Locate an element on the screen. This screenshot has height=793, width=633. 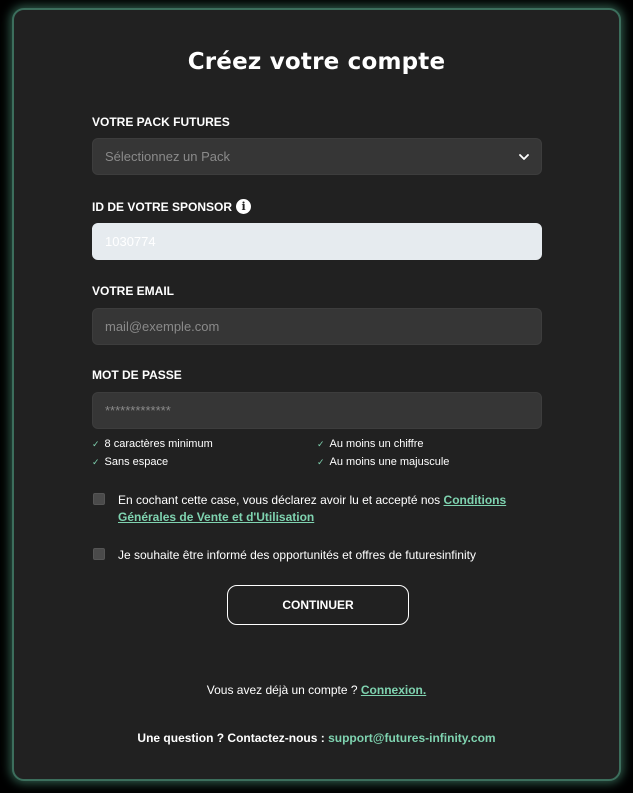
login-link: Connexion. is located at coordinates (393, 690).